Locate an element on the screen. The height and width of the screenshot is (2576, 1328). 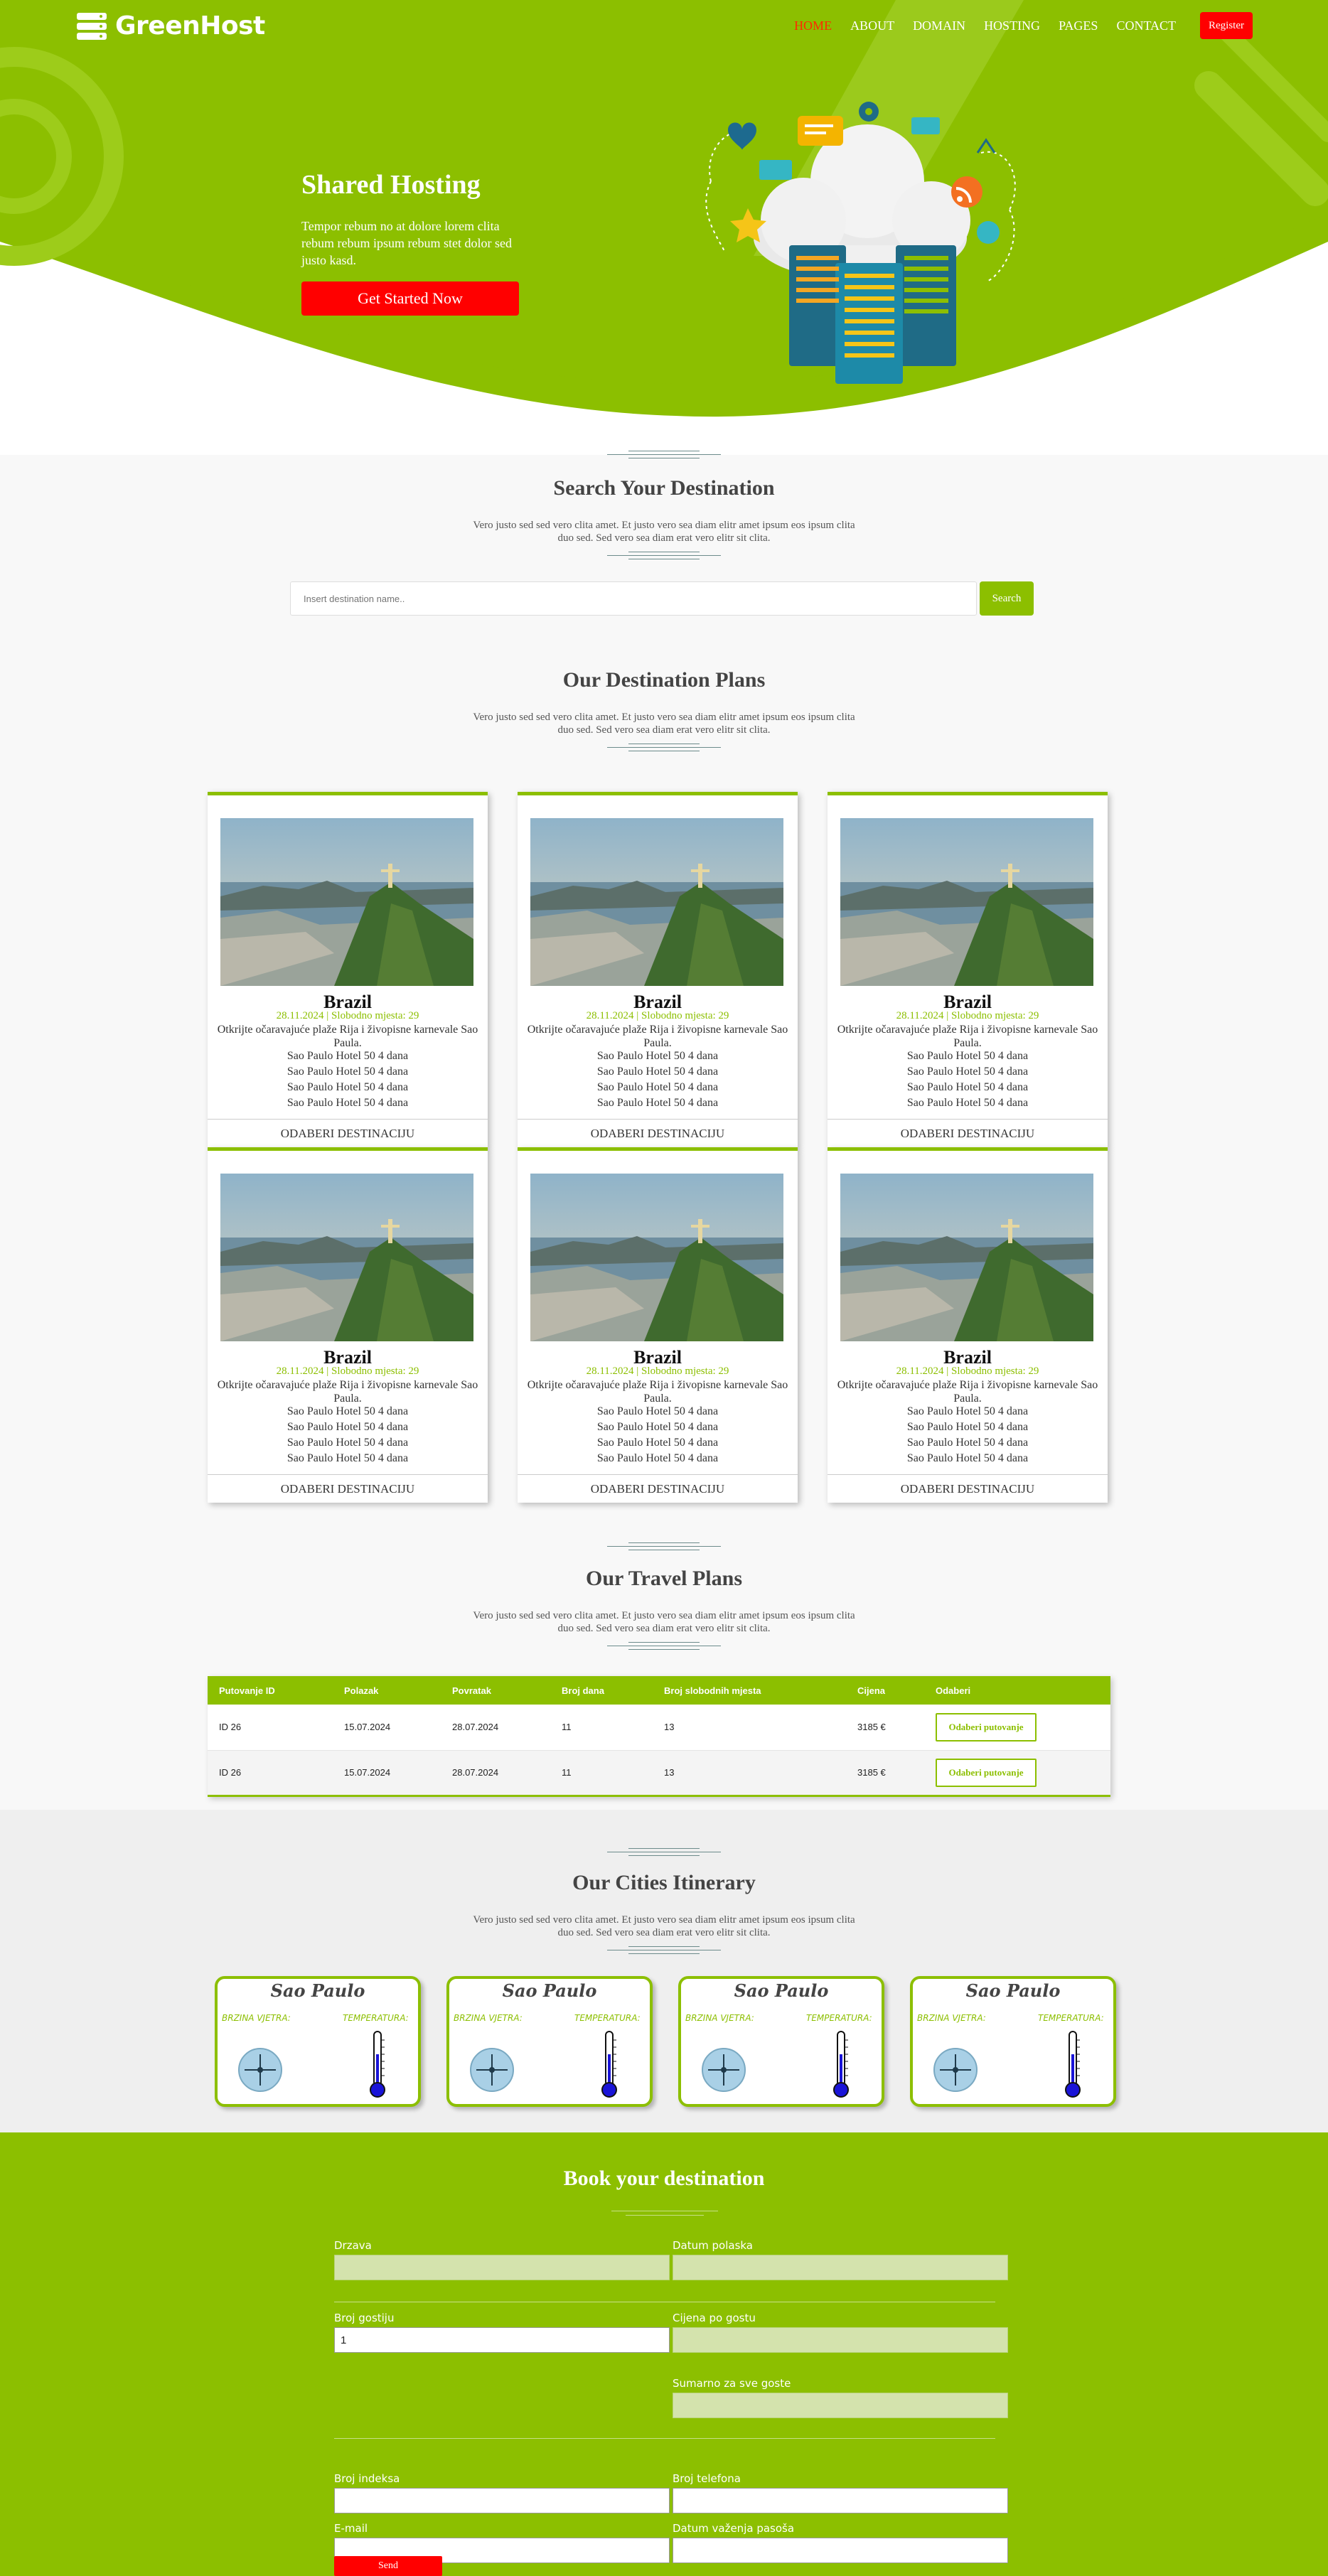
nav-about: ABOUT is located at coordinates (872, 25).